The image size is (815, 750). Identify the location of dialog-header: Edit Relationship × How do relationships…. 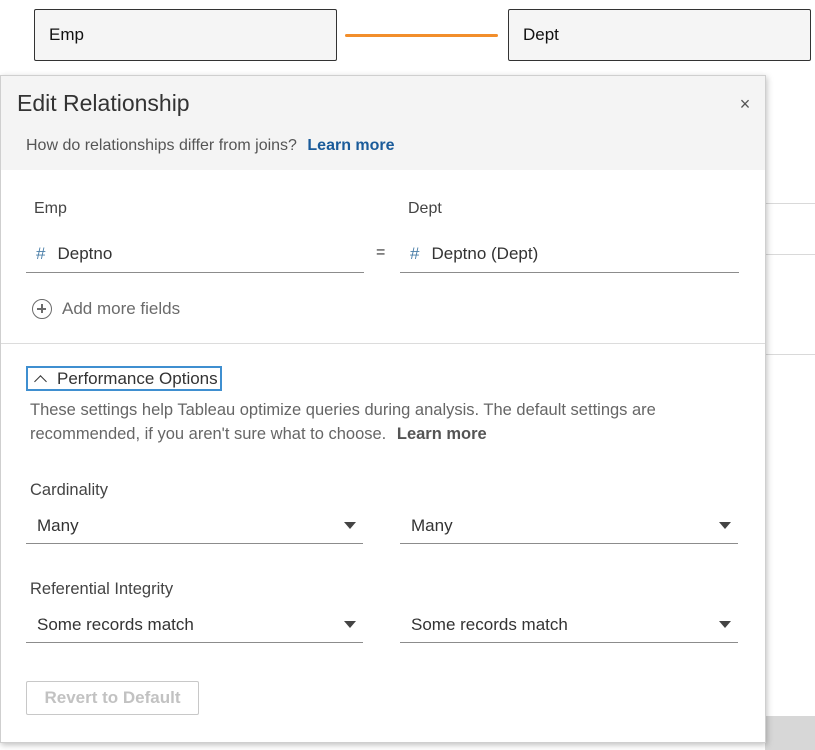
(383, 123).